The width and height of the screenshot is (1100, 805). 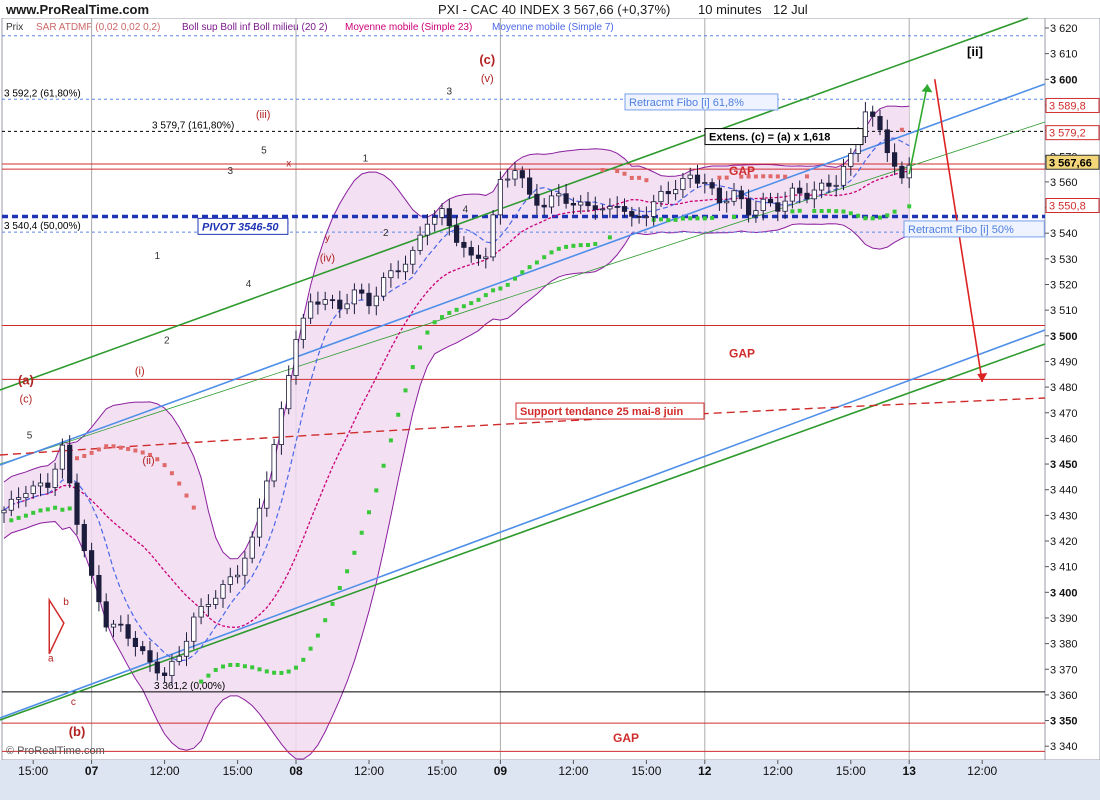 I want to click on x-tick-label: 12:00, so click(x=778, y=771).